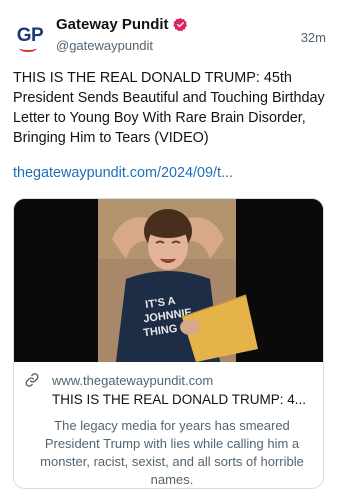 This screenshot has height=500, width=337. What do you see at coordinates (30, 36) in the screenshot?
I see `avatar: GP` at bounding box center [30, 36].